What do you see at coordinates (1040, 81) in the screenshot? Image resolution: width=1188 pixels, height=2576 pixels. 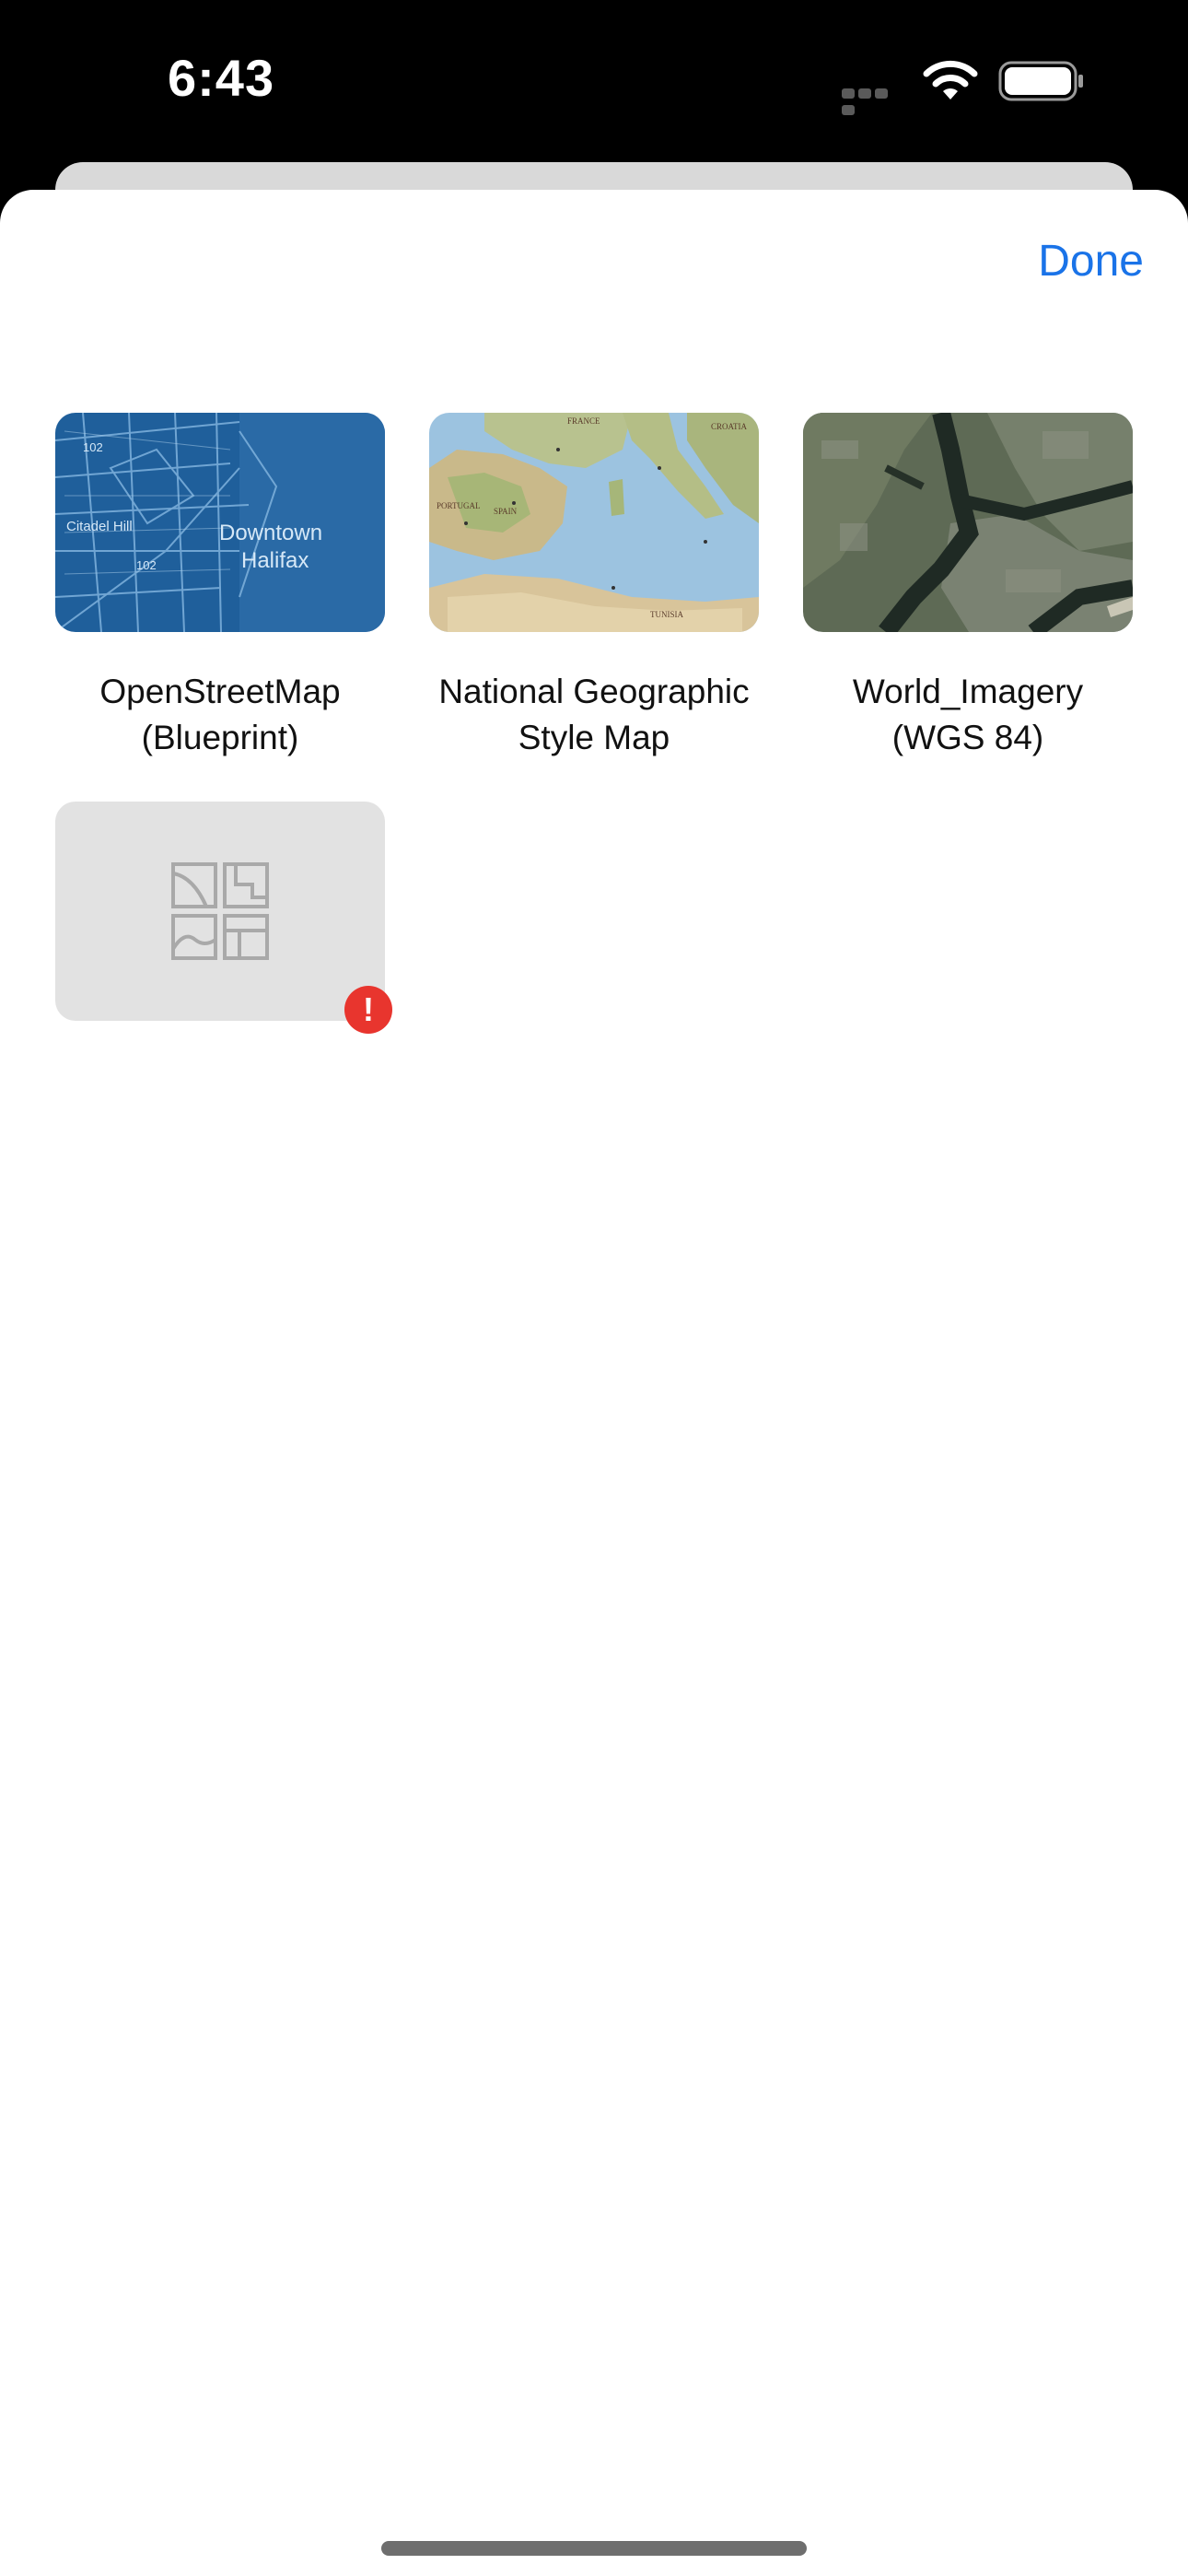 I see `battery-icon` at bounding box center [1040, 81].